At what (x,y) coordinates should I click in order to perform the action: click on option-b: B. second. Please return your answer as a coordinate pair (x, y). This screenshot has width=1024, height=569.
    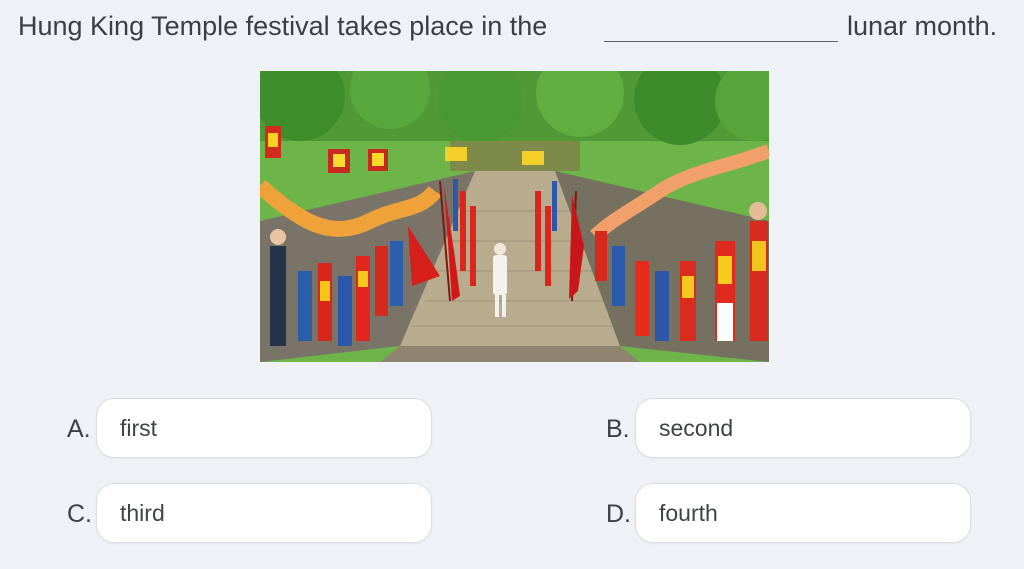
    Looking at the image, I should click on (788, 429).